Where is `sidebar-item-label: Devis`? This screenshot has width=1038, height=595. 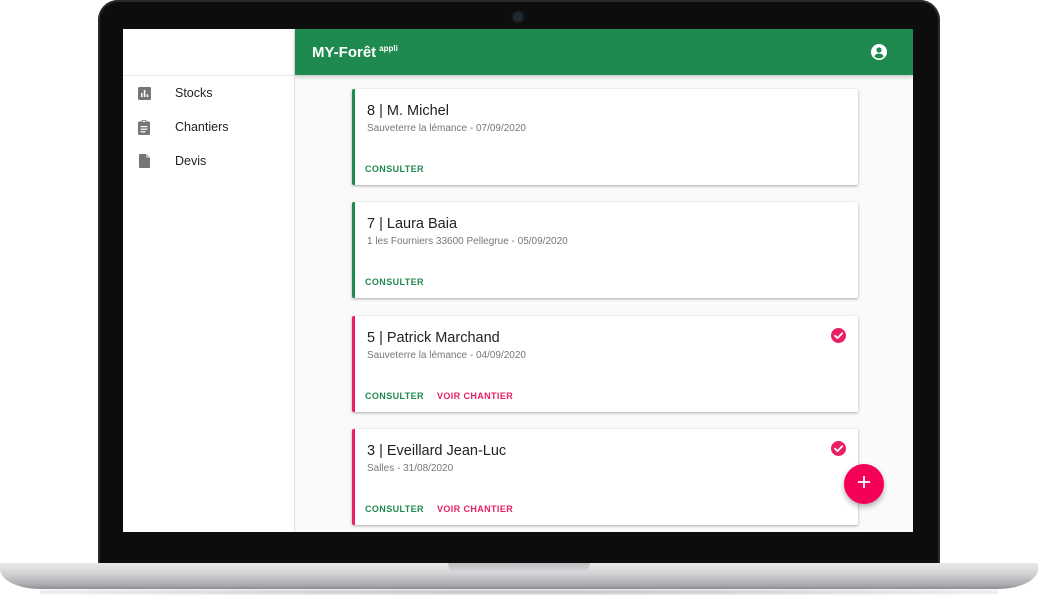
sidebar-item-label: Devis is located at coordinates (191, 161).